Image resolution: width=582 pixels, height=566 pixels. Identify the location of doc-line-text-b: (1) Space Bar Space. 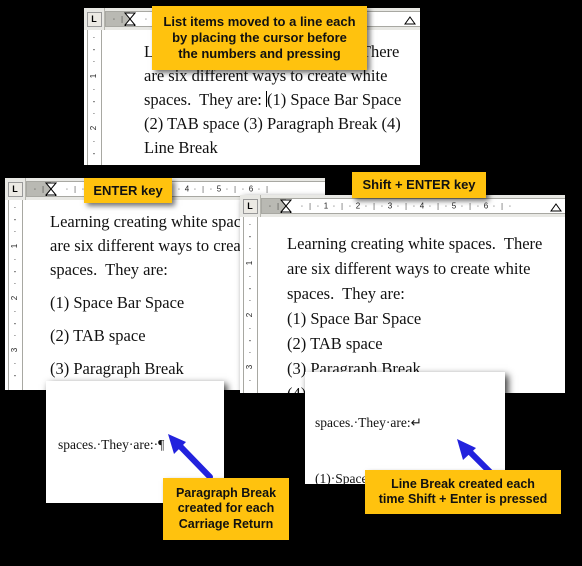
(334, 99).